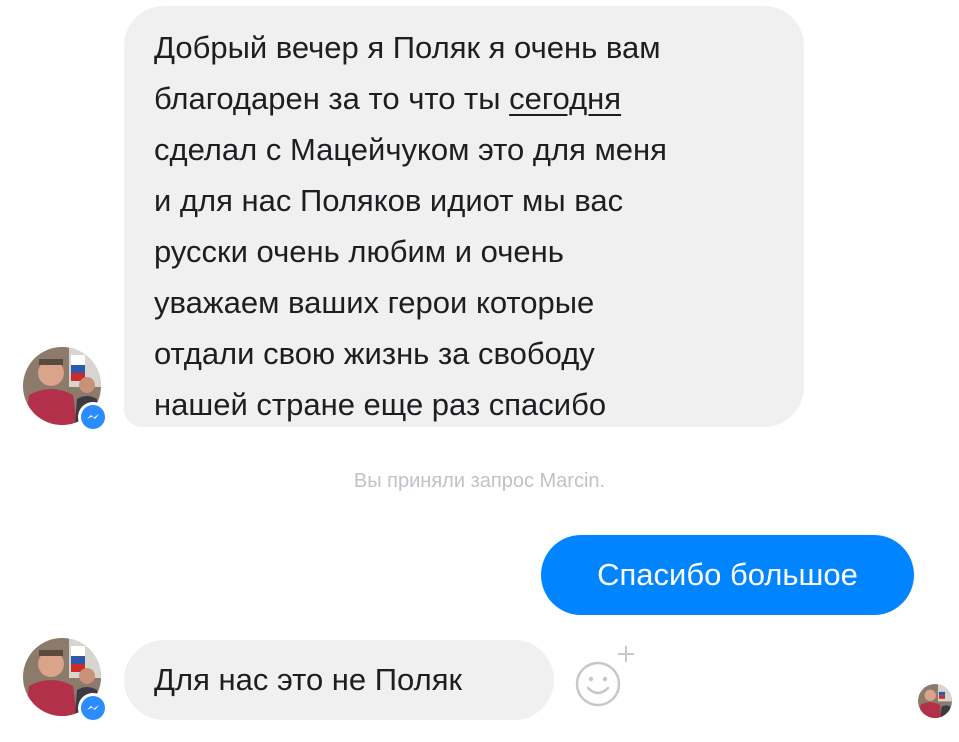 This screenshot has width=959, height=742. I want to click on message-line: отдали свою жизнь за свободу, so click(374, 353).